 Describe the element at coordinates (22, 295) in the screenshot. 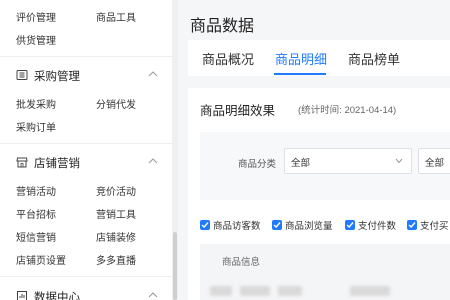

I see `data-center-icon` at that location.